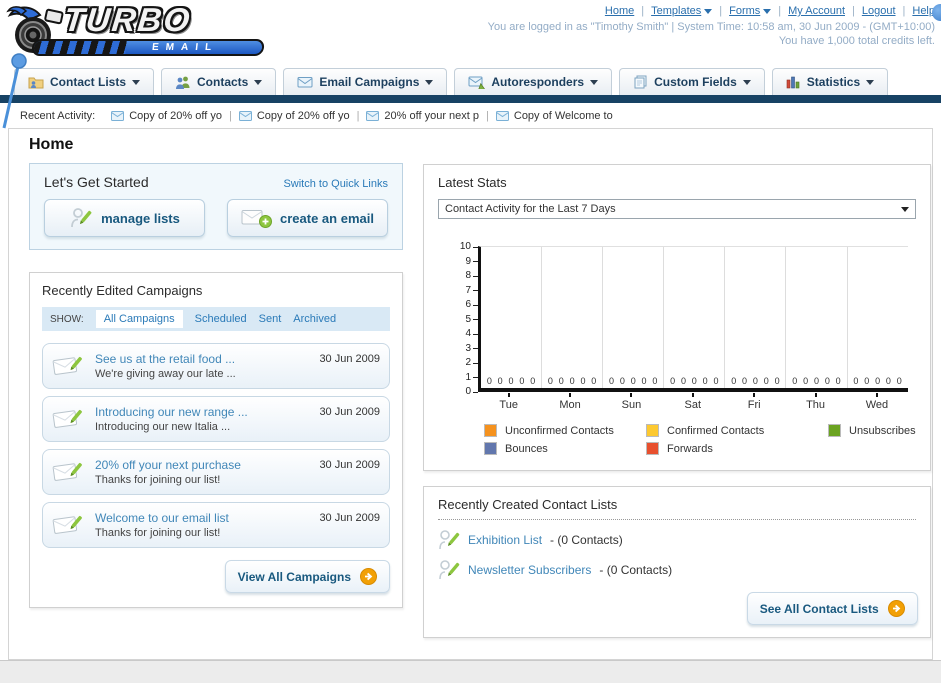  What do you see at coordinates (677, 570) in the screenshot?
I see `contact-list-item: Newsletter Subscribers - (0 Contacts)` at bounding box center [677, 570].